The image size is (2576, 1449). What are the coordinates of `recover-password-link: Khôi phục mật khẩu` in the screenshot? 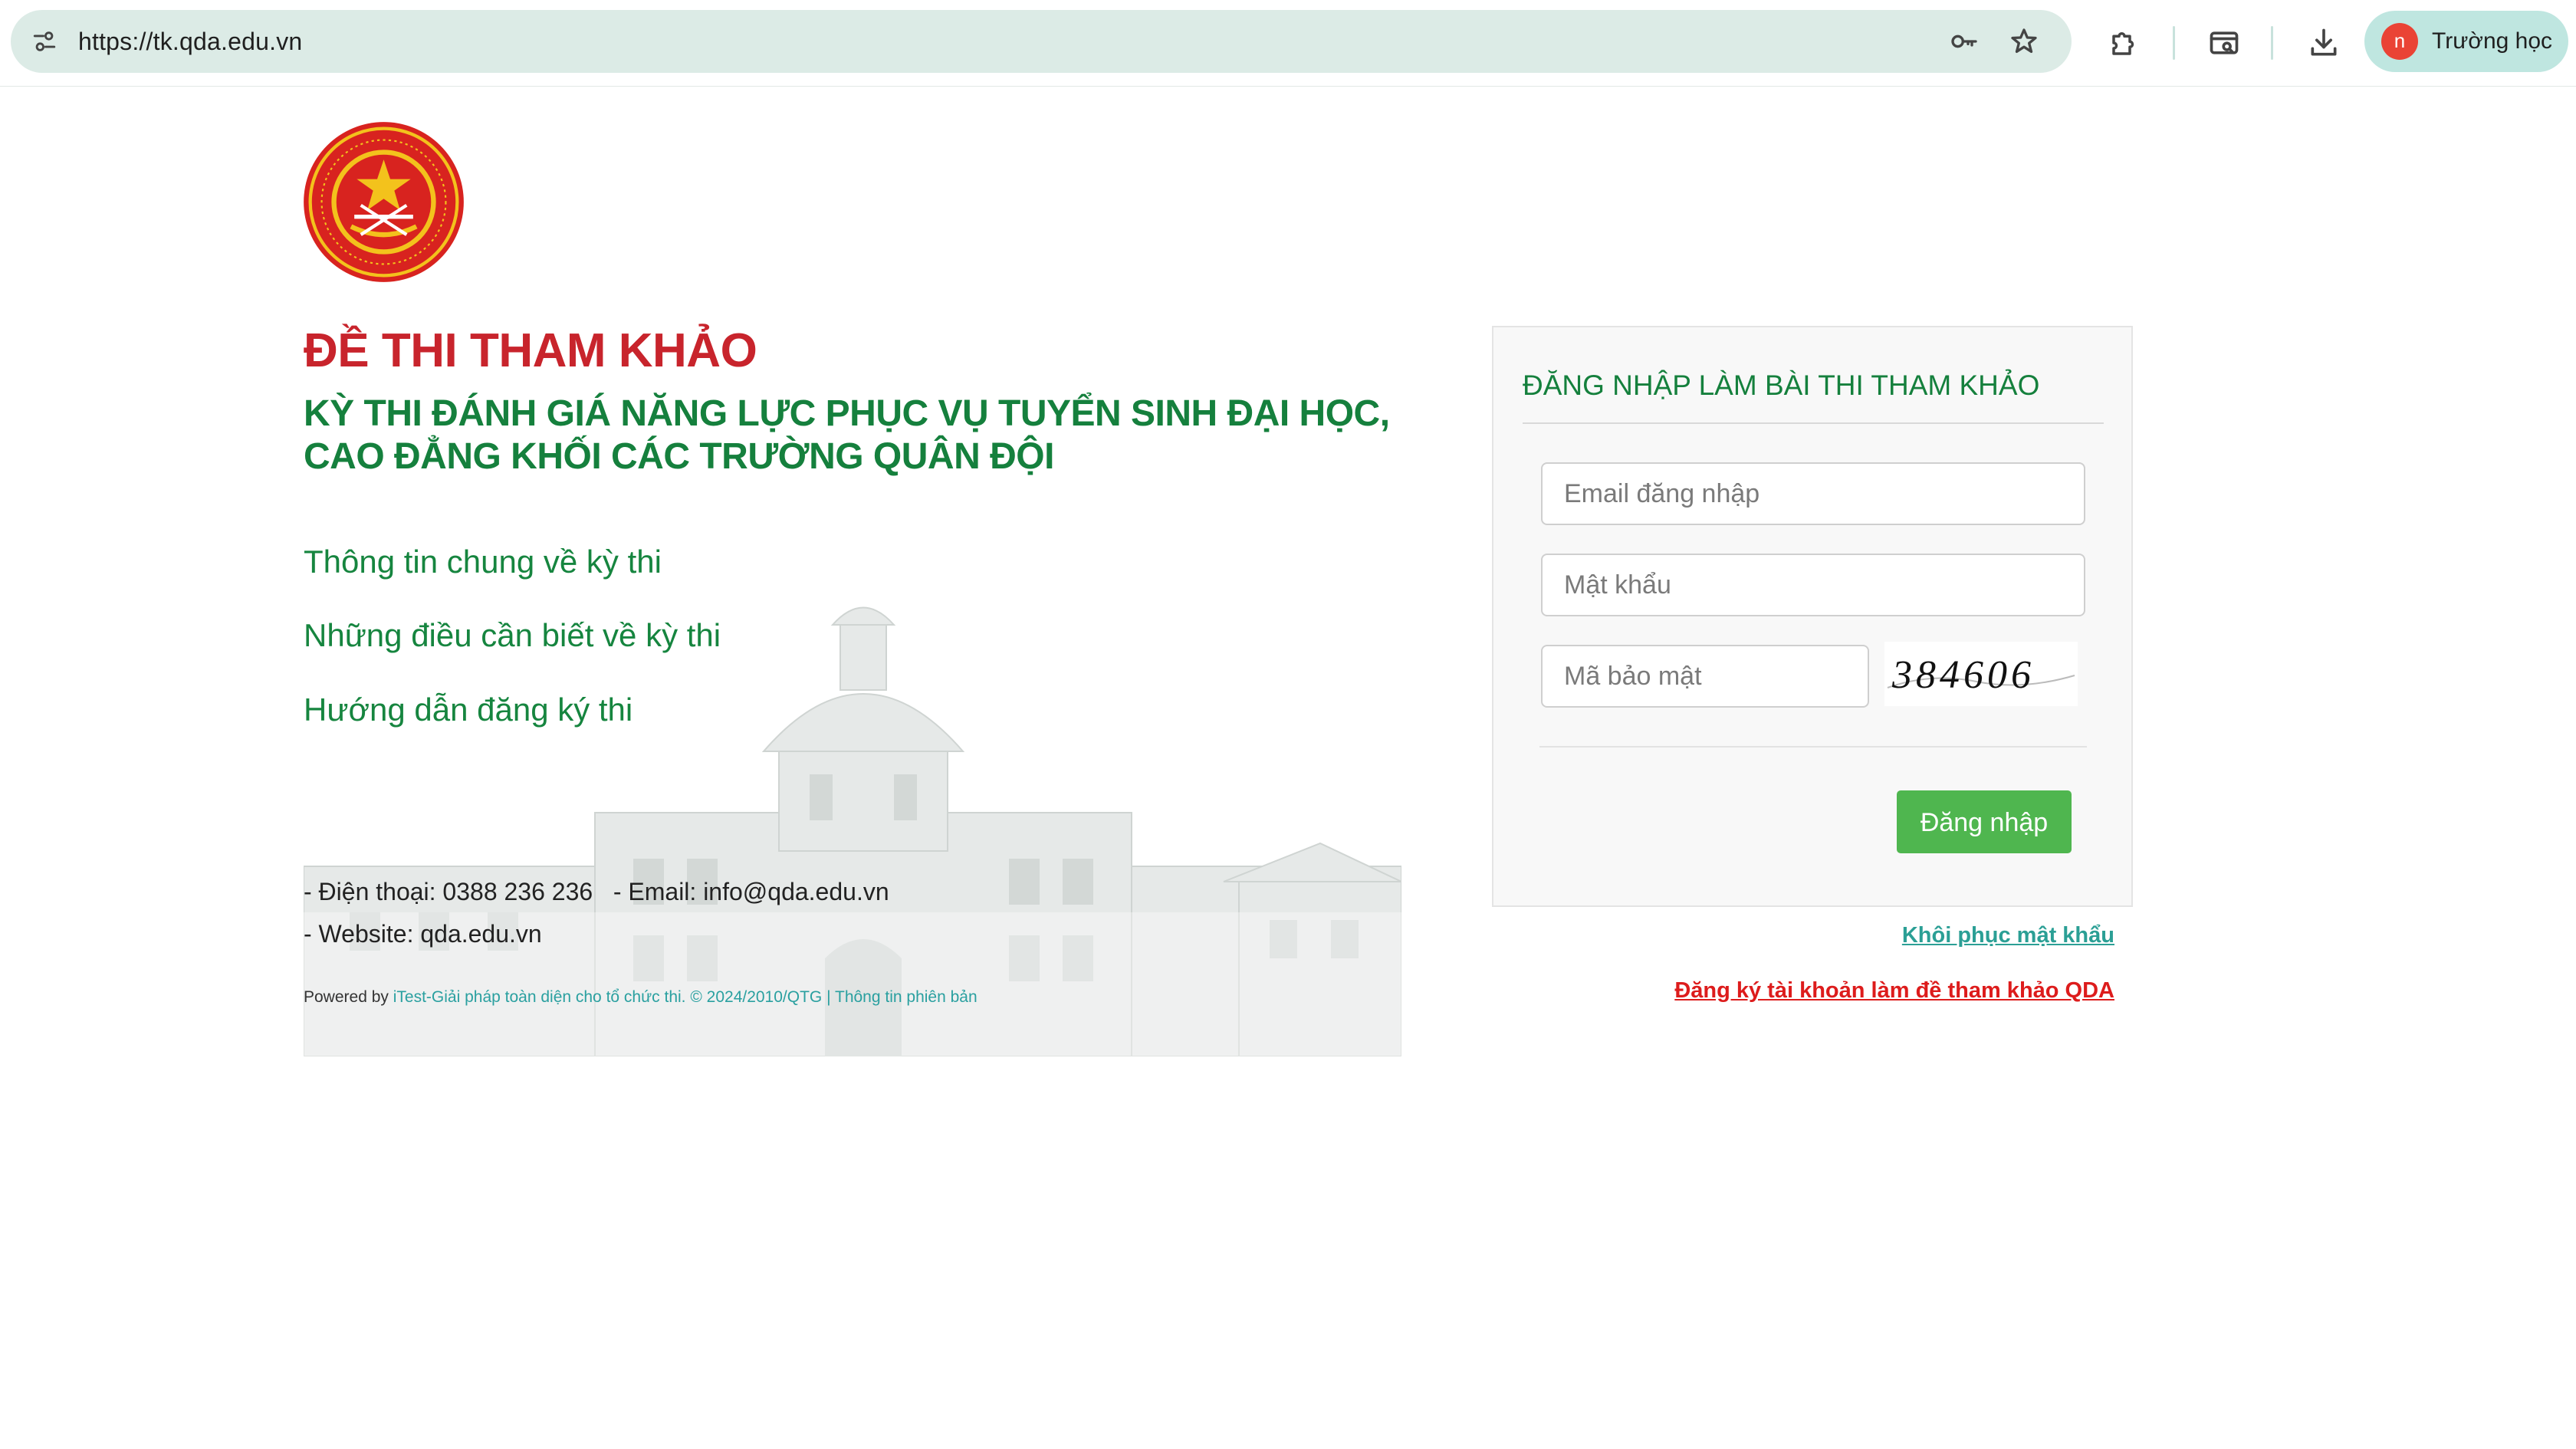 It's located at (2008, 935).